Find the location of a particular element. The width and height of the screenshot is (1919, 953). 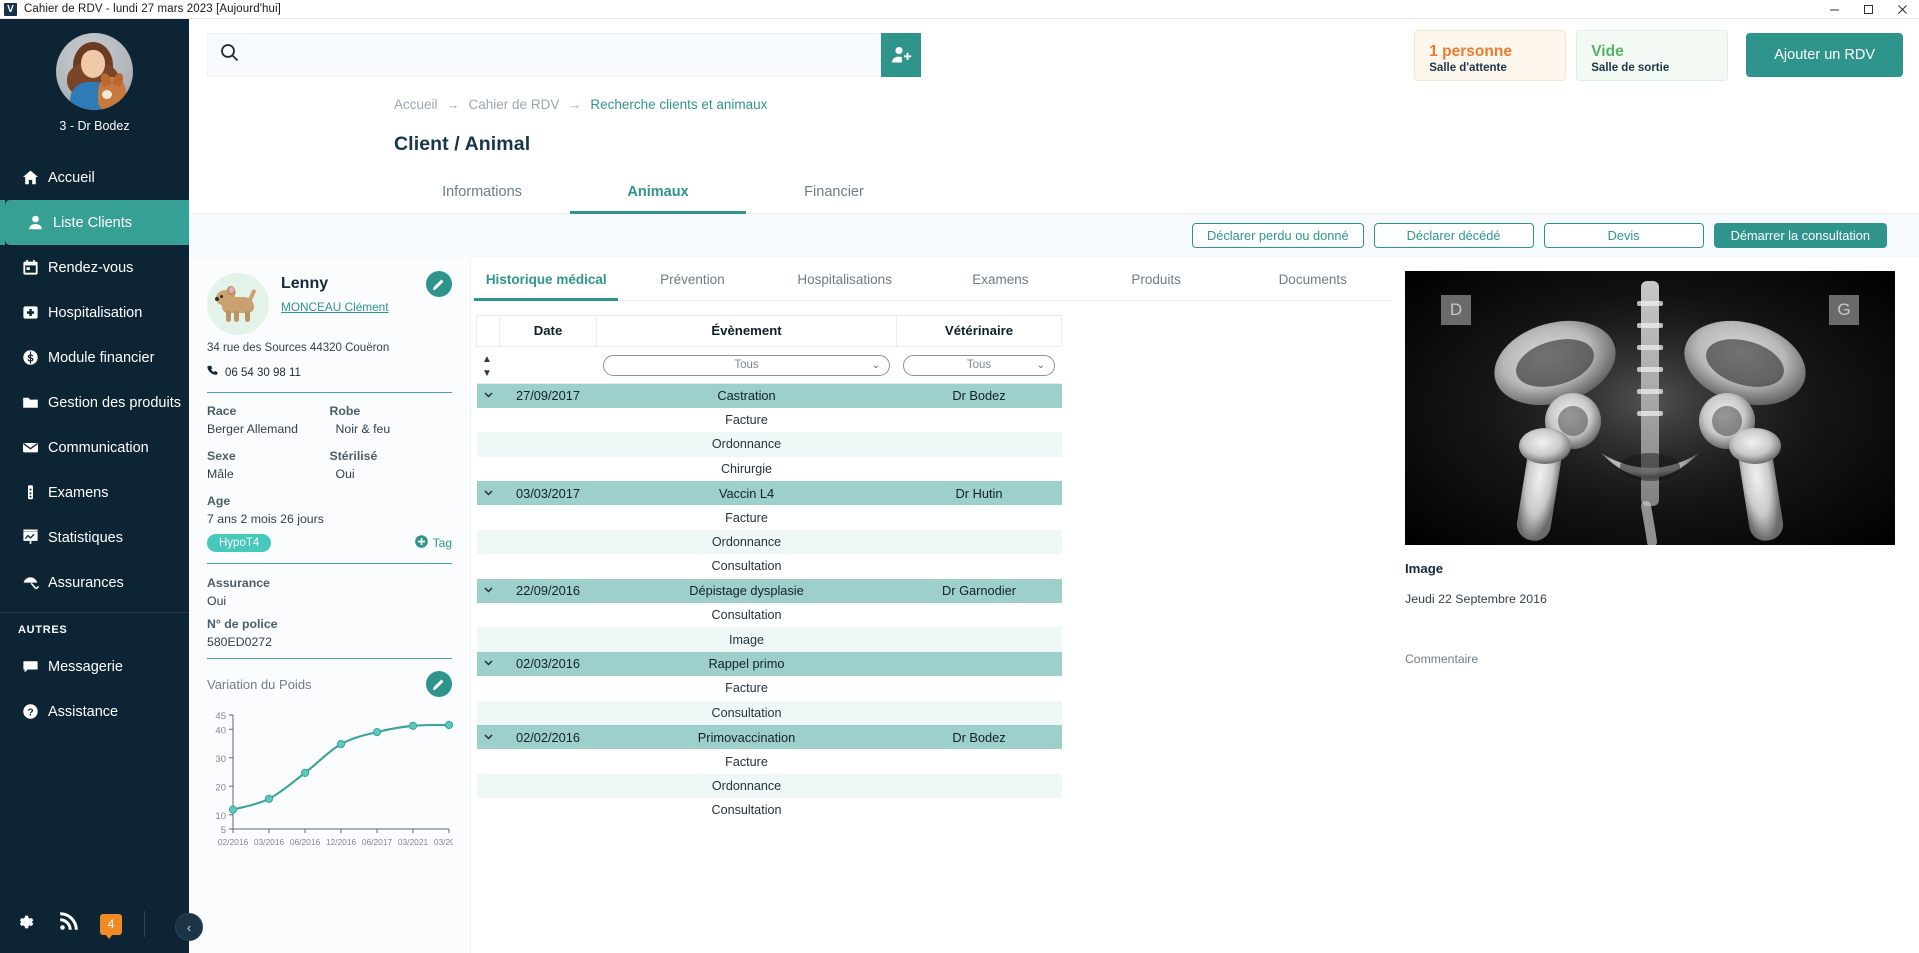

waiting-room-card: 1 personne Salle d'attente is located at coordinates (1490, 55).